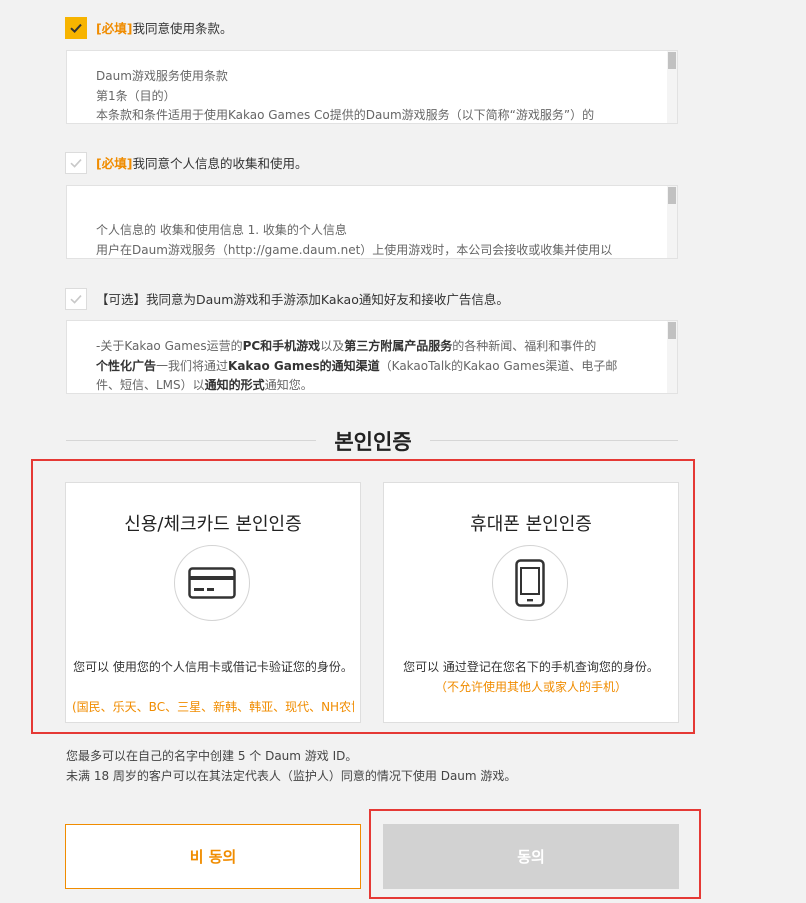 The image size is (806, 903). I want to click on card-auth-description: 您可以 使用您的个人信用卡或借记卡验证您的身份。, so click(213, 667).